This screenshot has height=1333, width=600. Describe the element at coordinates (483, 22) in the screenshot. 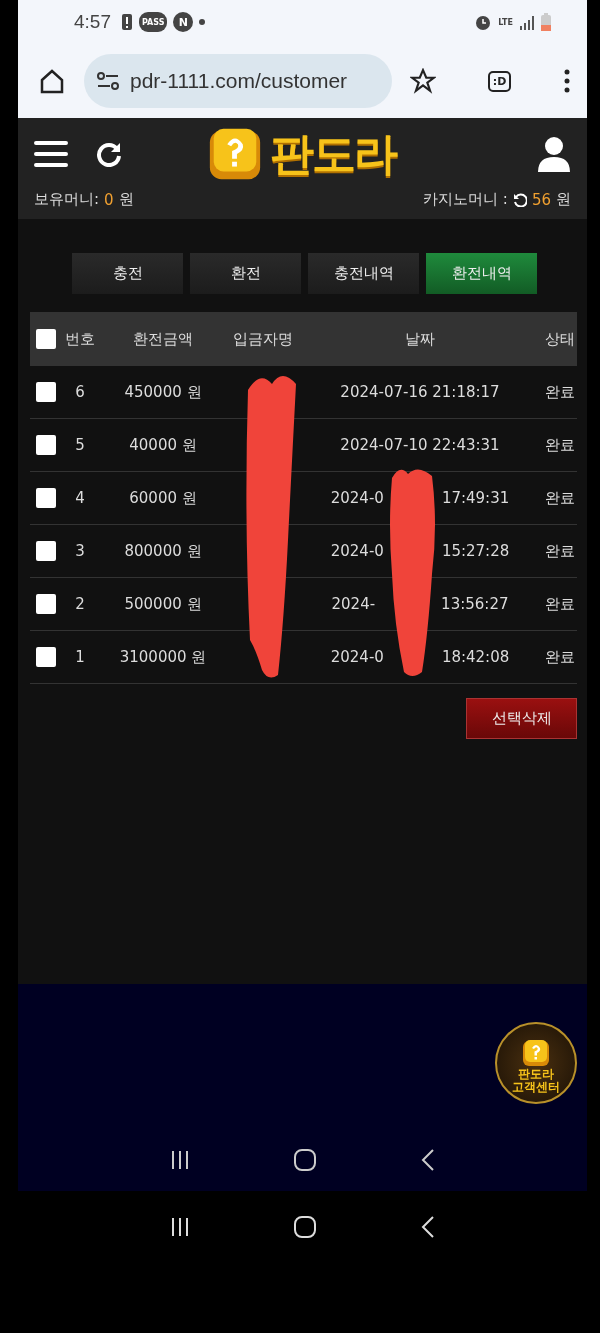

I see `alarm-icon` at that location.